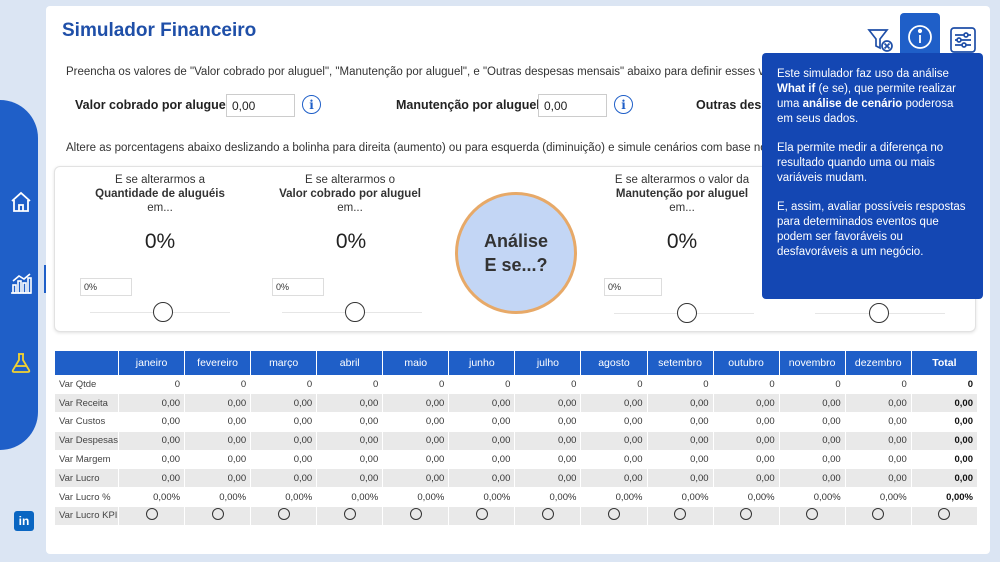  Describe the element at coordinates (86, 478) in the screenshot. I see `row-label: Var Lucro` at that location.